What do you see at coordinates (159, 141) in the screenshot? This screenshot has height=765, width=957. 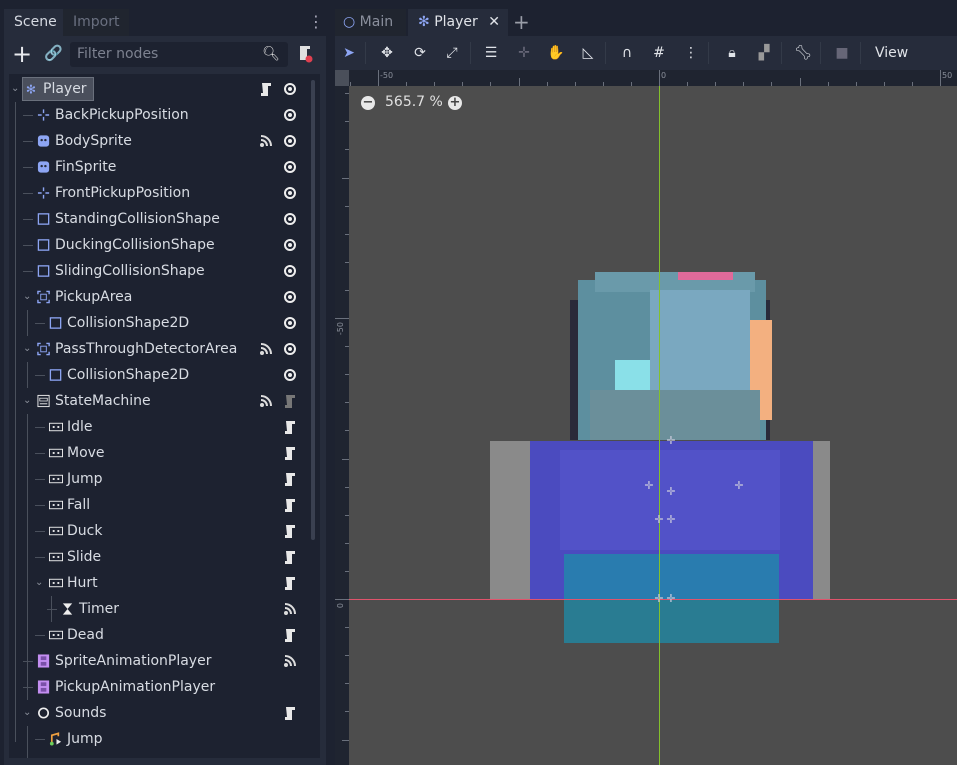 I see `tree-item: BodySprite` at bounding box center [159, 141].